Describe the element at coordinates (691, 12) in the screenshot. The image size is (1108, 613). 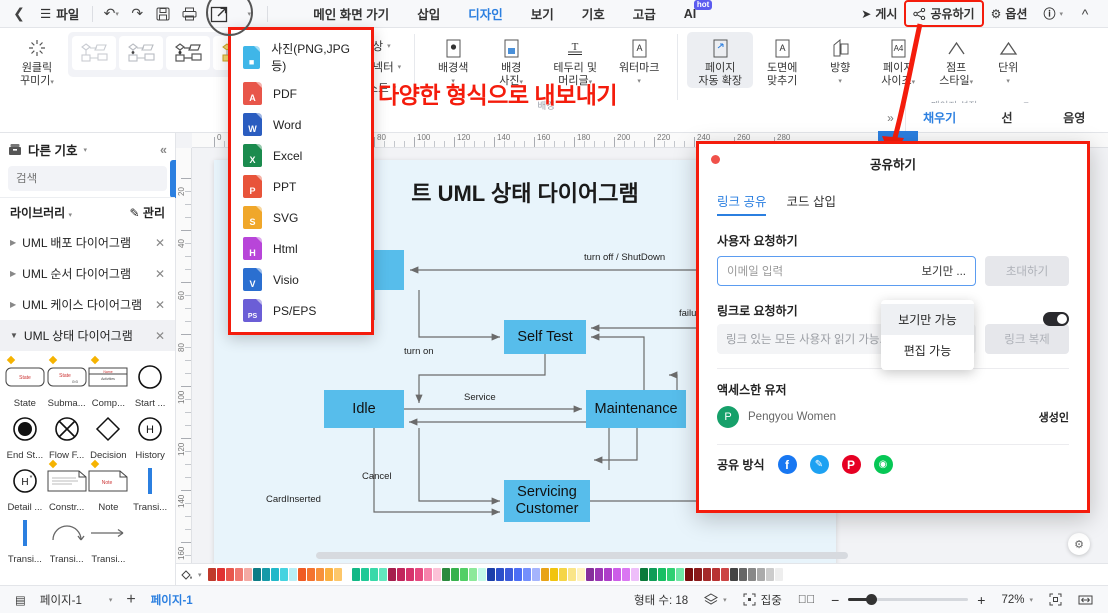
I see `tab-ai: AI hot` at that location.